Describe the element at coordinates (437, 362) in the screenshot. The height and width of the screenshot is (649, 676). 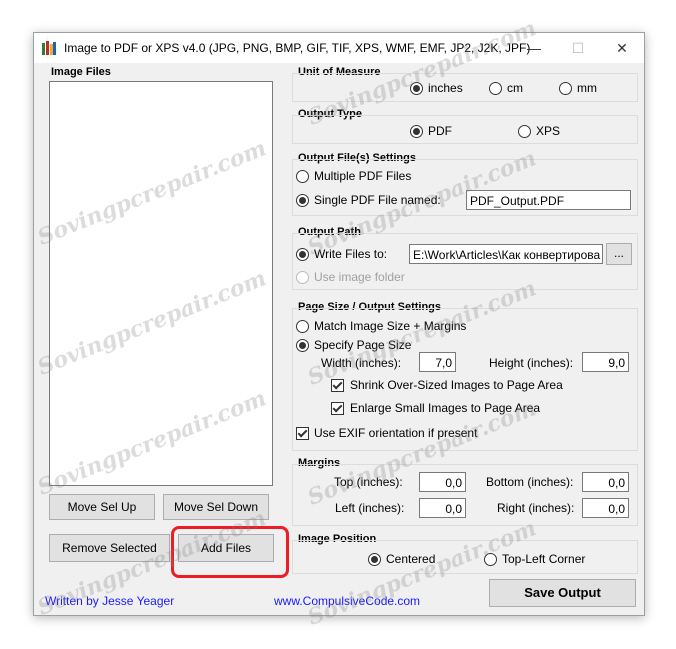
I see `width-input: 7,0` at that location.